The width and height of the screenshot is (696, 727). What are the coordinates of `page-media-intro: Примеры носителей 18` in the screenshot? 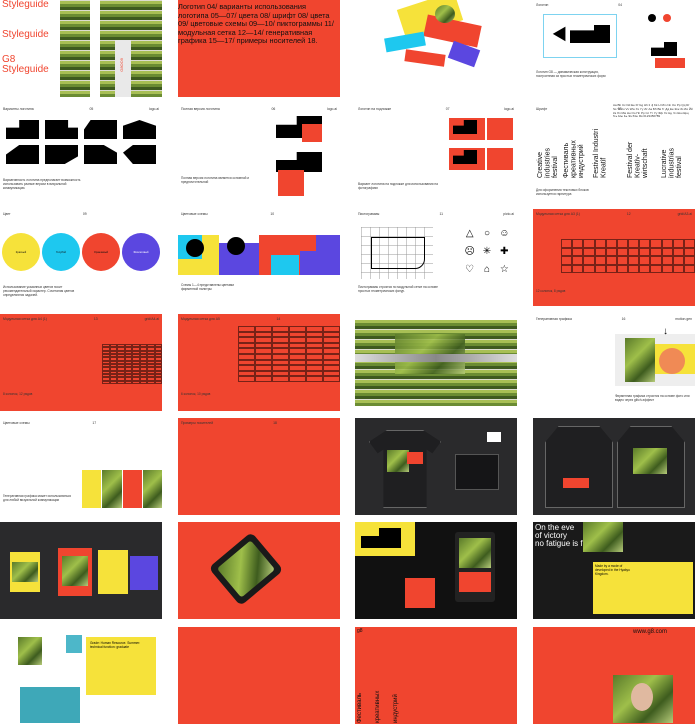 It's located at (259, 466).